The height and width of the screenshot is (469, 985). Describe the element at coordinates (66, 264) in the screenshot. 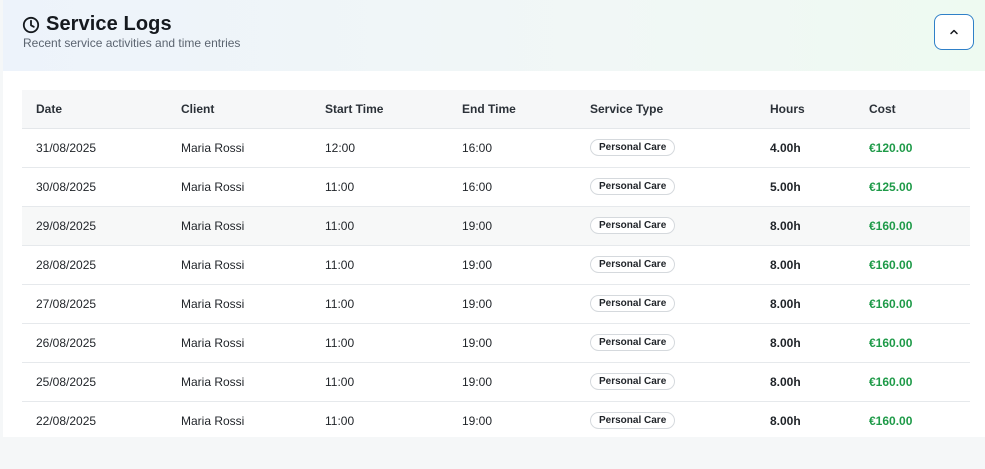

I see `cell-date: 28/08/2025` at that location.